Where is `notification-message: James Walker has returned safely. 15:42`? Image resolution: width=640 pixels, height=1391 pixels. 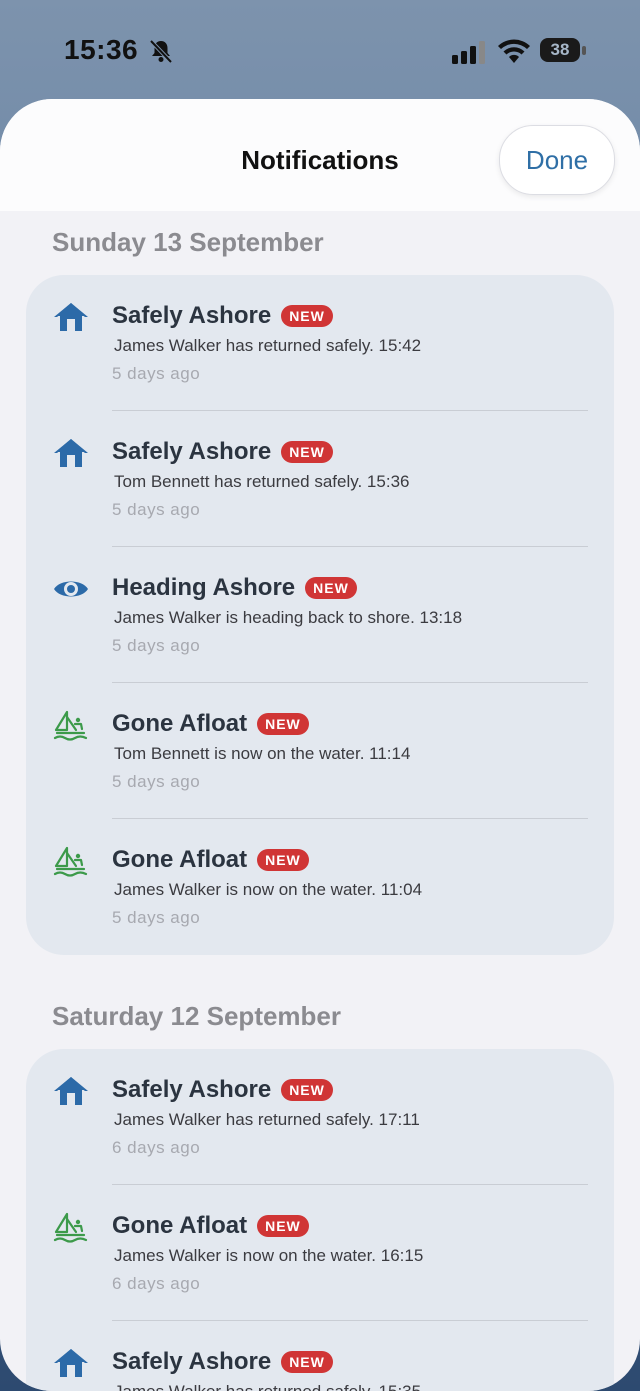
notification-message: James Walker has returned safely. 15:42 is located at coordinates (268, 345).